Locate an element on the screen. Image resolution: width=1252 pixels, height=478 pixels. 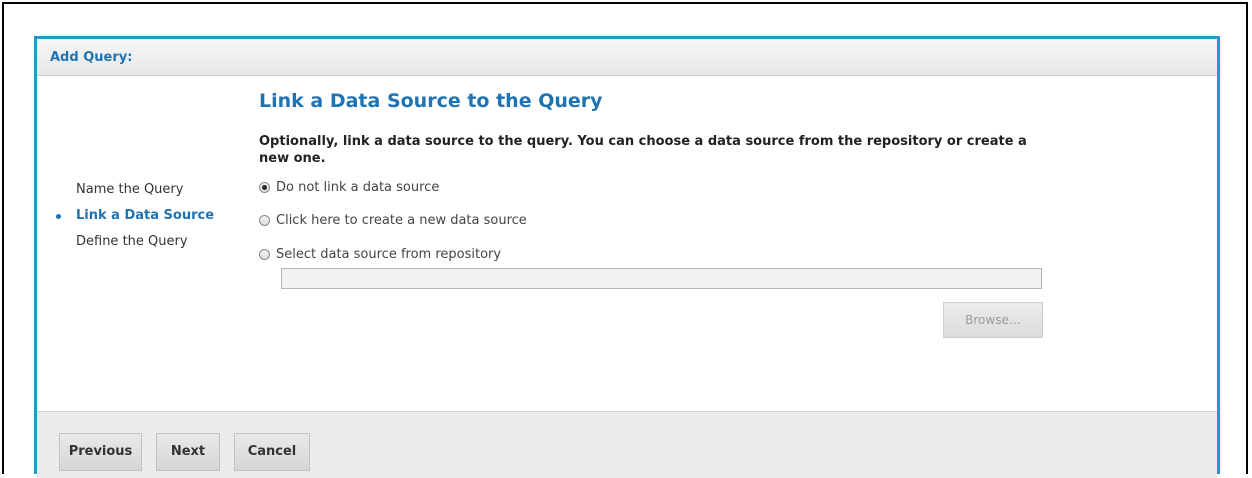
option-label: Click here to create a new data source is located at coordinates (401, 220).